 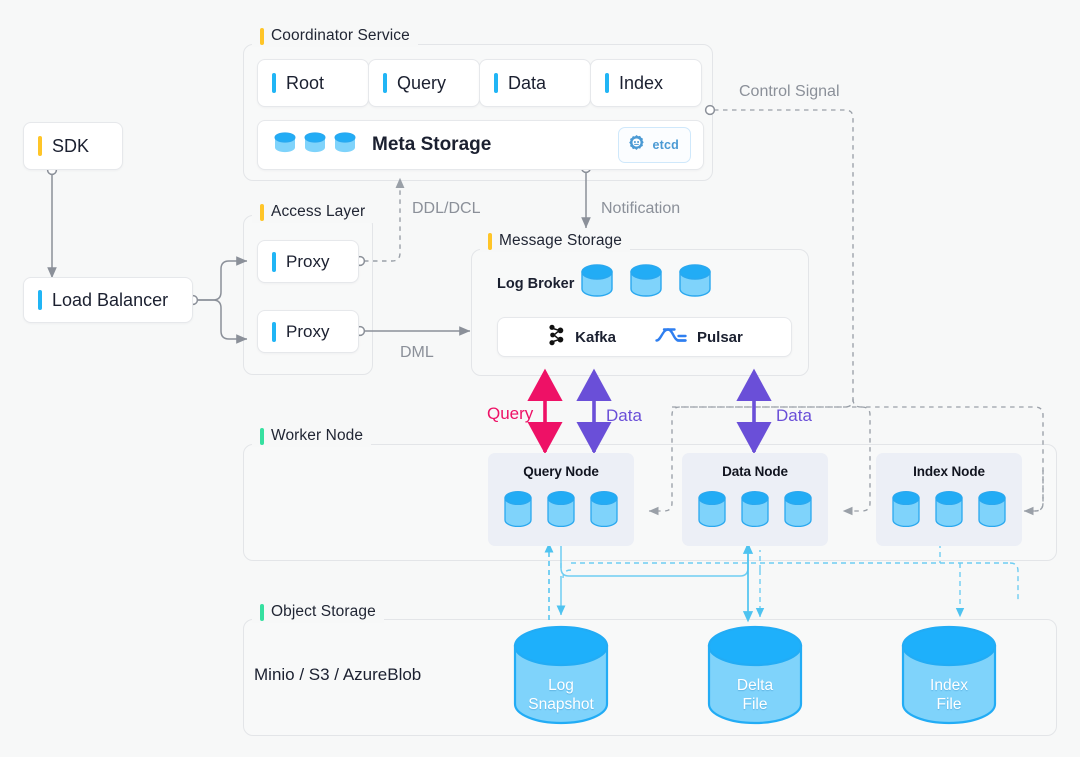 What do you see at coordinates (510, 413) in the screenshot?
I see `query-edge-label: Query` at bounding box center [510, 413].